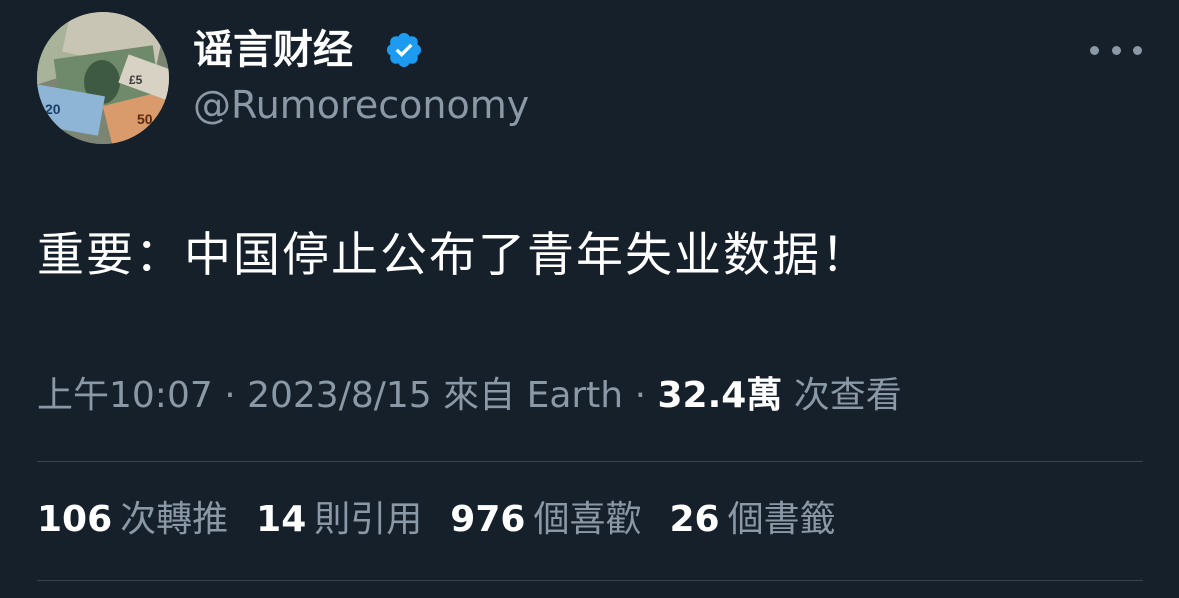 The height and width of the screenshot is (598, 1179). I want to click on likes-count: 976, so click(488, 519).